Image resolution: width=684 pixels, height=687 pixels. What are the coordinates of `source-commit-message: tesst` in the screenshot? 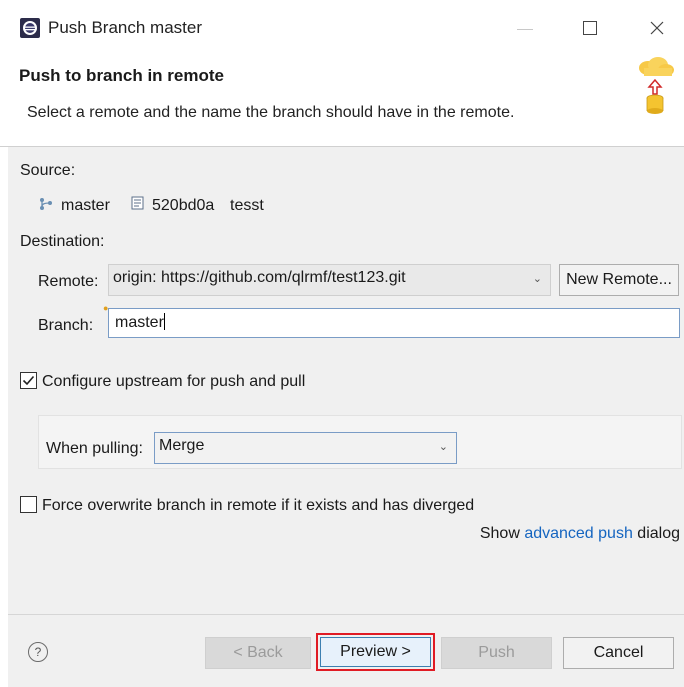 It's located at (247, 205).